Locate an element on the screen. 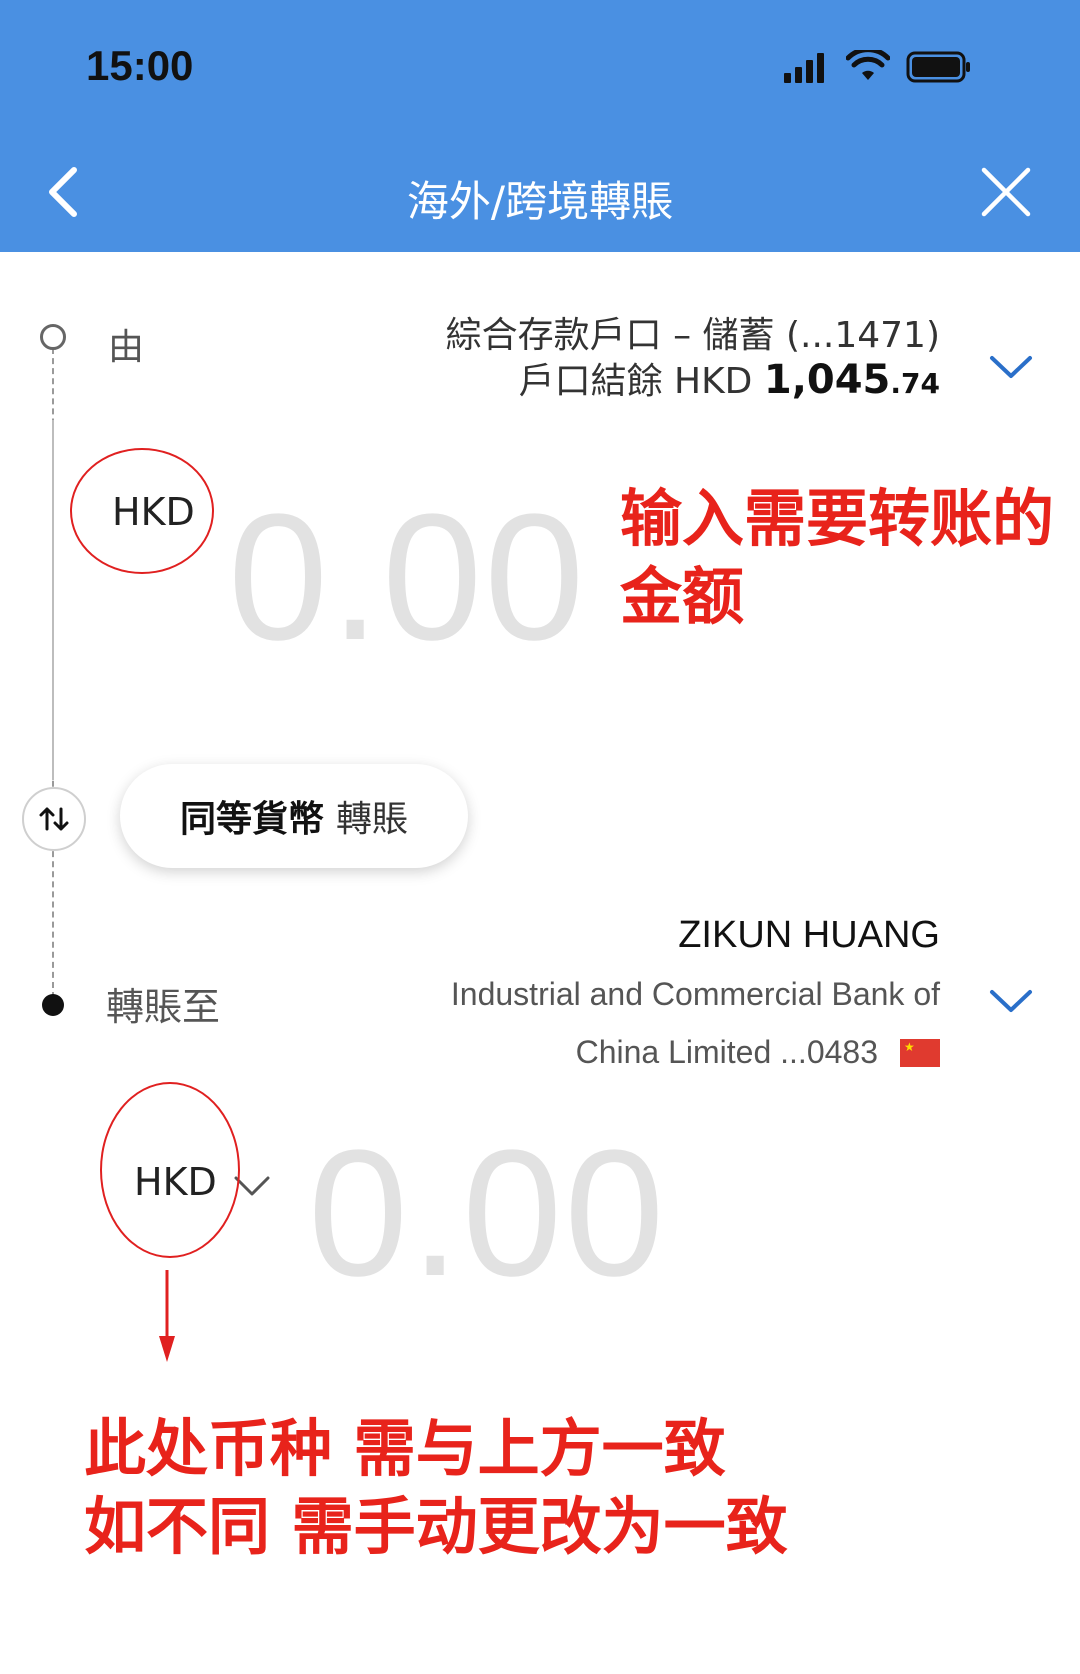 This screenshot has height=1674, width=1080. close-button is located at coordinates (1006, 192).